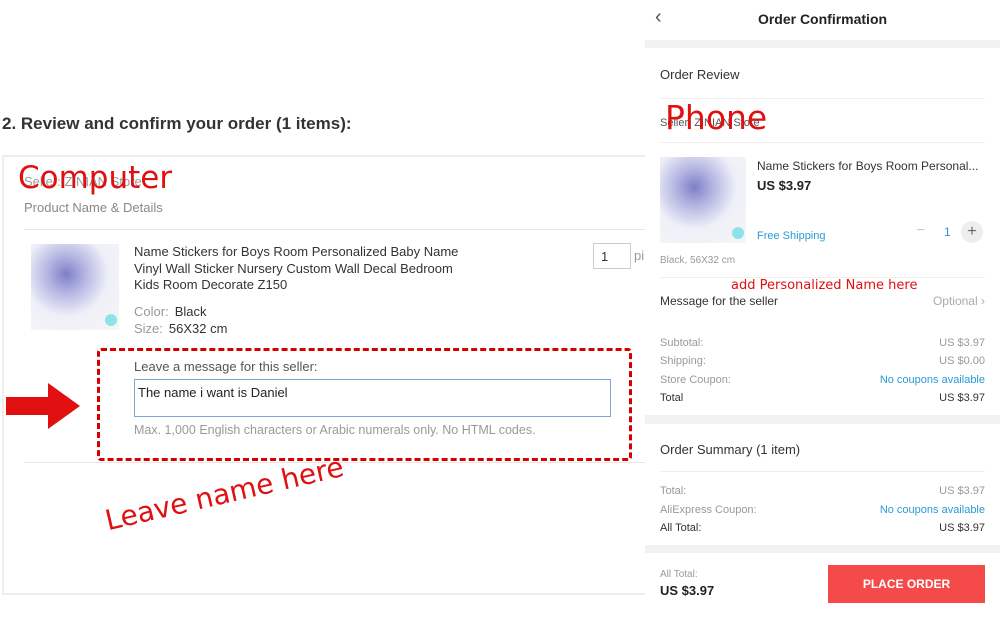  I want to click on all-total-value: US $3.97, so click(962, 528).